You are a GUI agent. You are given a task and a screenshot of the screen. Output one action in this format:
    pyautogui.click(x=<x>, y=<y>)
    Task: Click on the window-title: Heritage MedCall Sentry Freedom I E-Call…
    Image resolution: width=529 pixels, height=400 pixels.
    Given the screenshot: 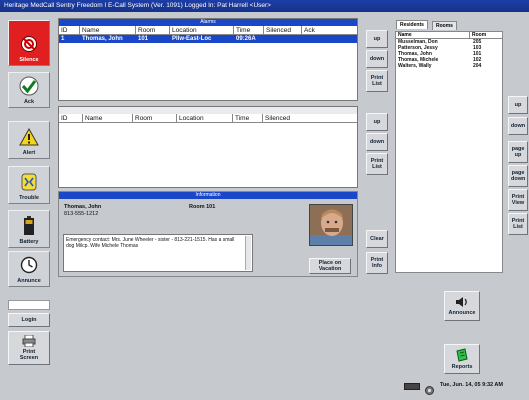 What is the action you would take?
    pyautogui.click(x=137, y=5)
    